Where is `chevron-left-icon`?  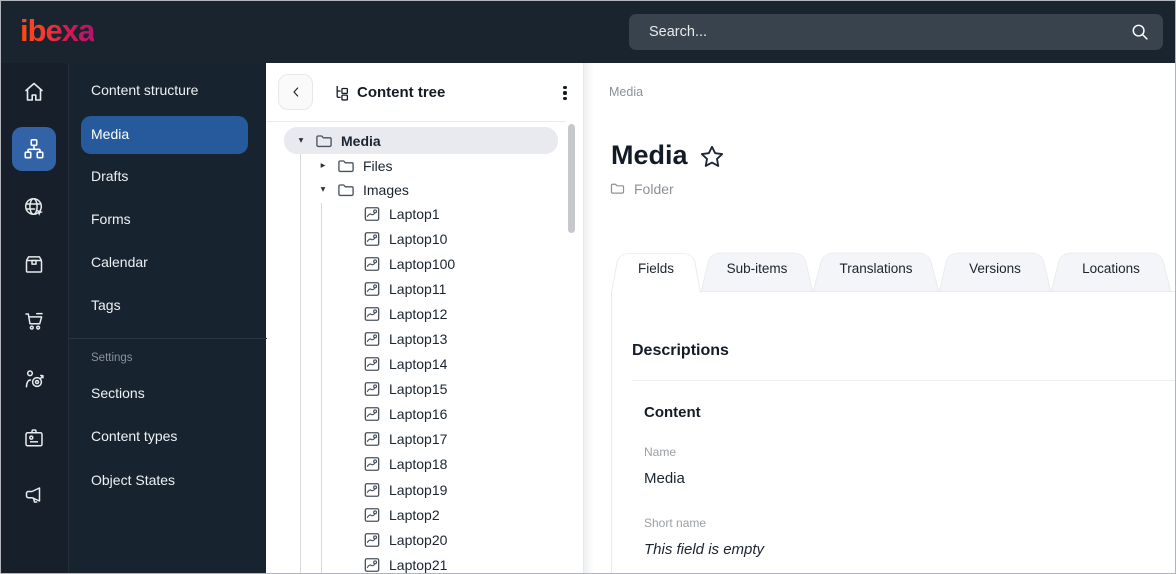
chevron-left-icon is located at coordinates (295, 92).